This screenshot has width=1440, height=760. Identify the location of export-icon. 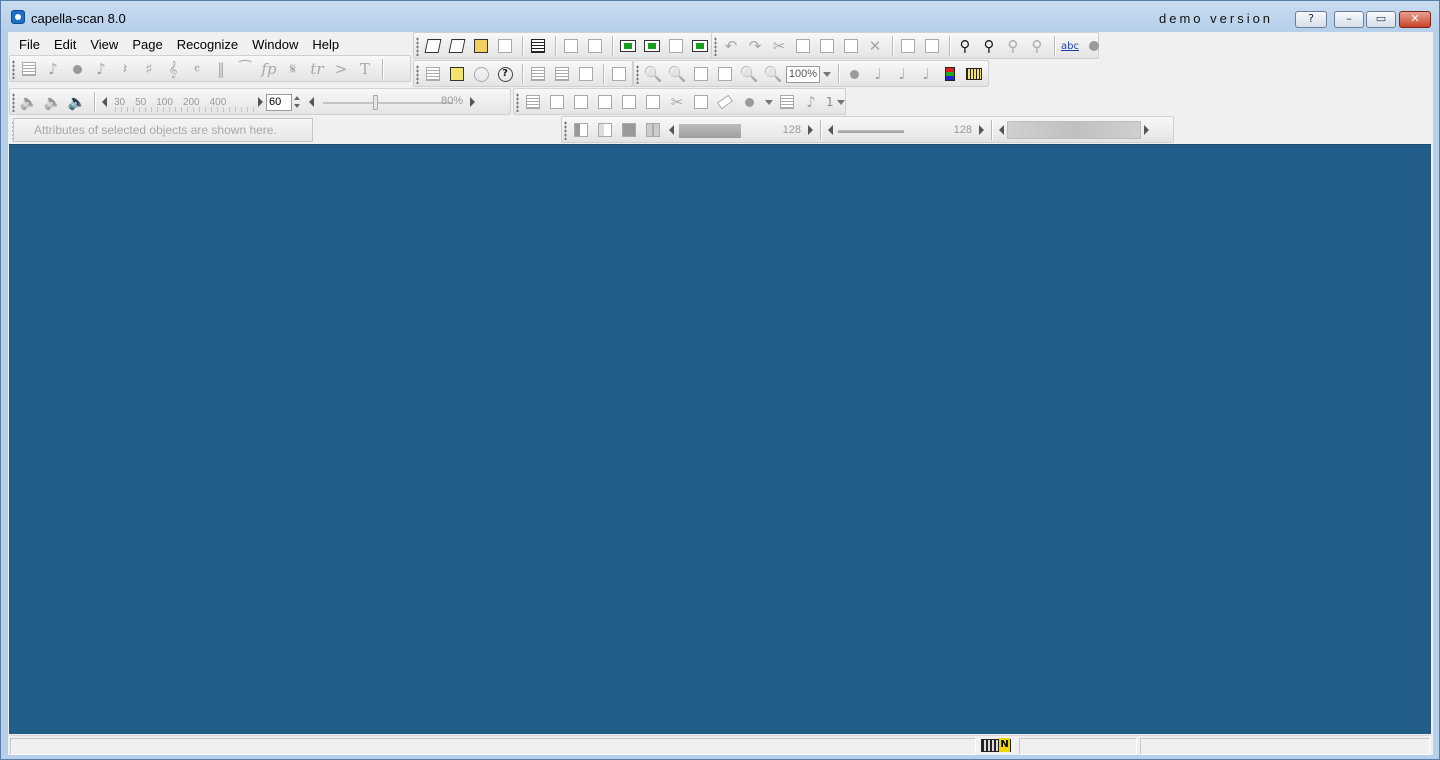
(652, 46).